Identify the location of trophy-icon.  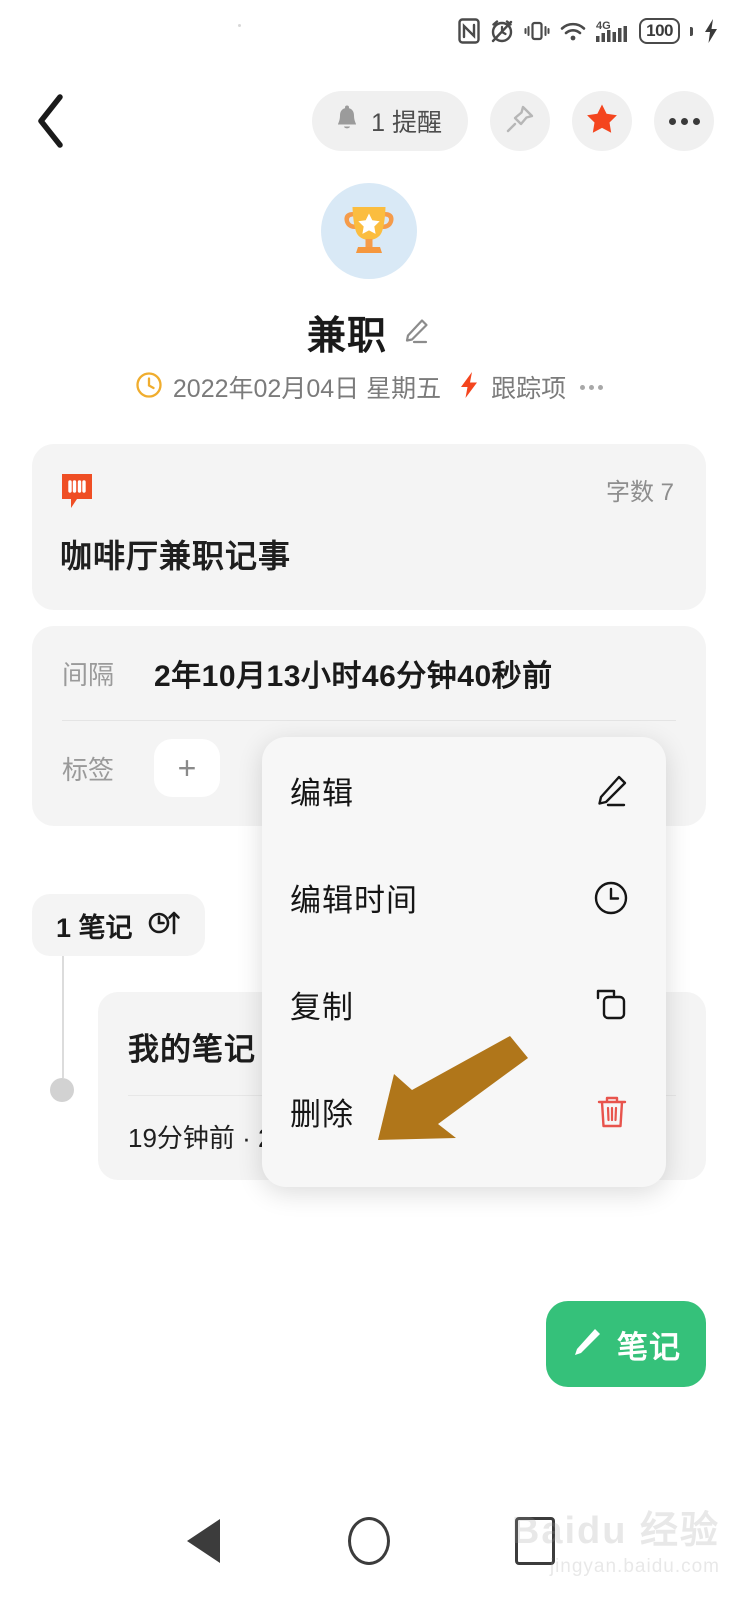
(369, 231).